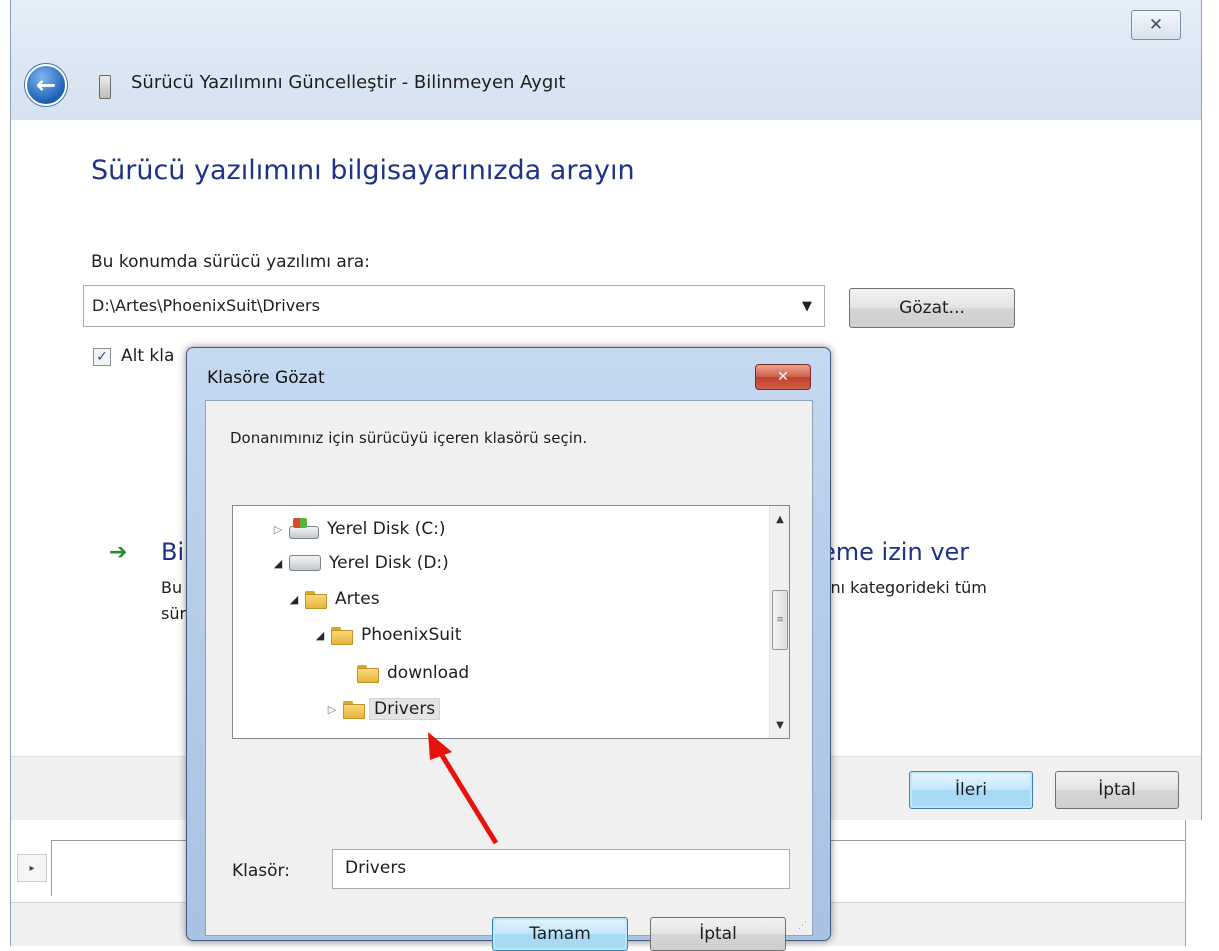  What do you see at coordinates (102, 357) in the screenshot?
I see `include-subfolders-checkbox: ✓` at bounding box center [102, 357].